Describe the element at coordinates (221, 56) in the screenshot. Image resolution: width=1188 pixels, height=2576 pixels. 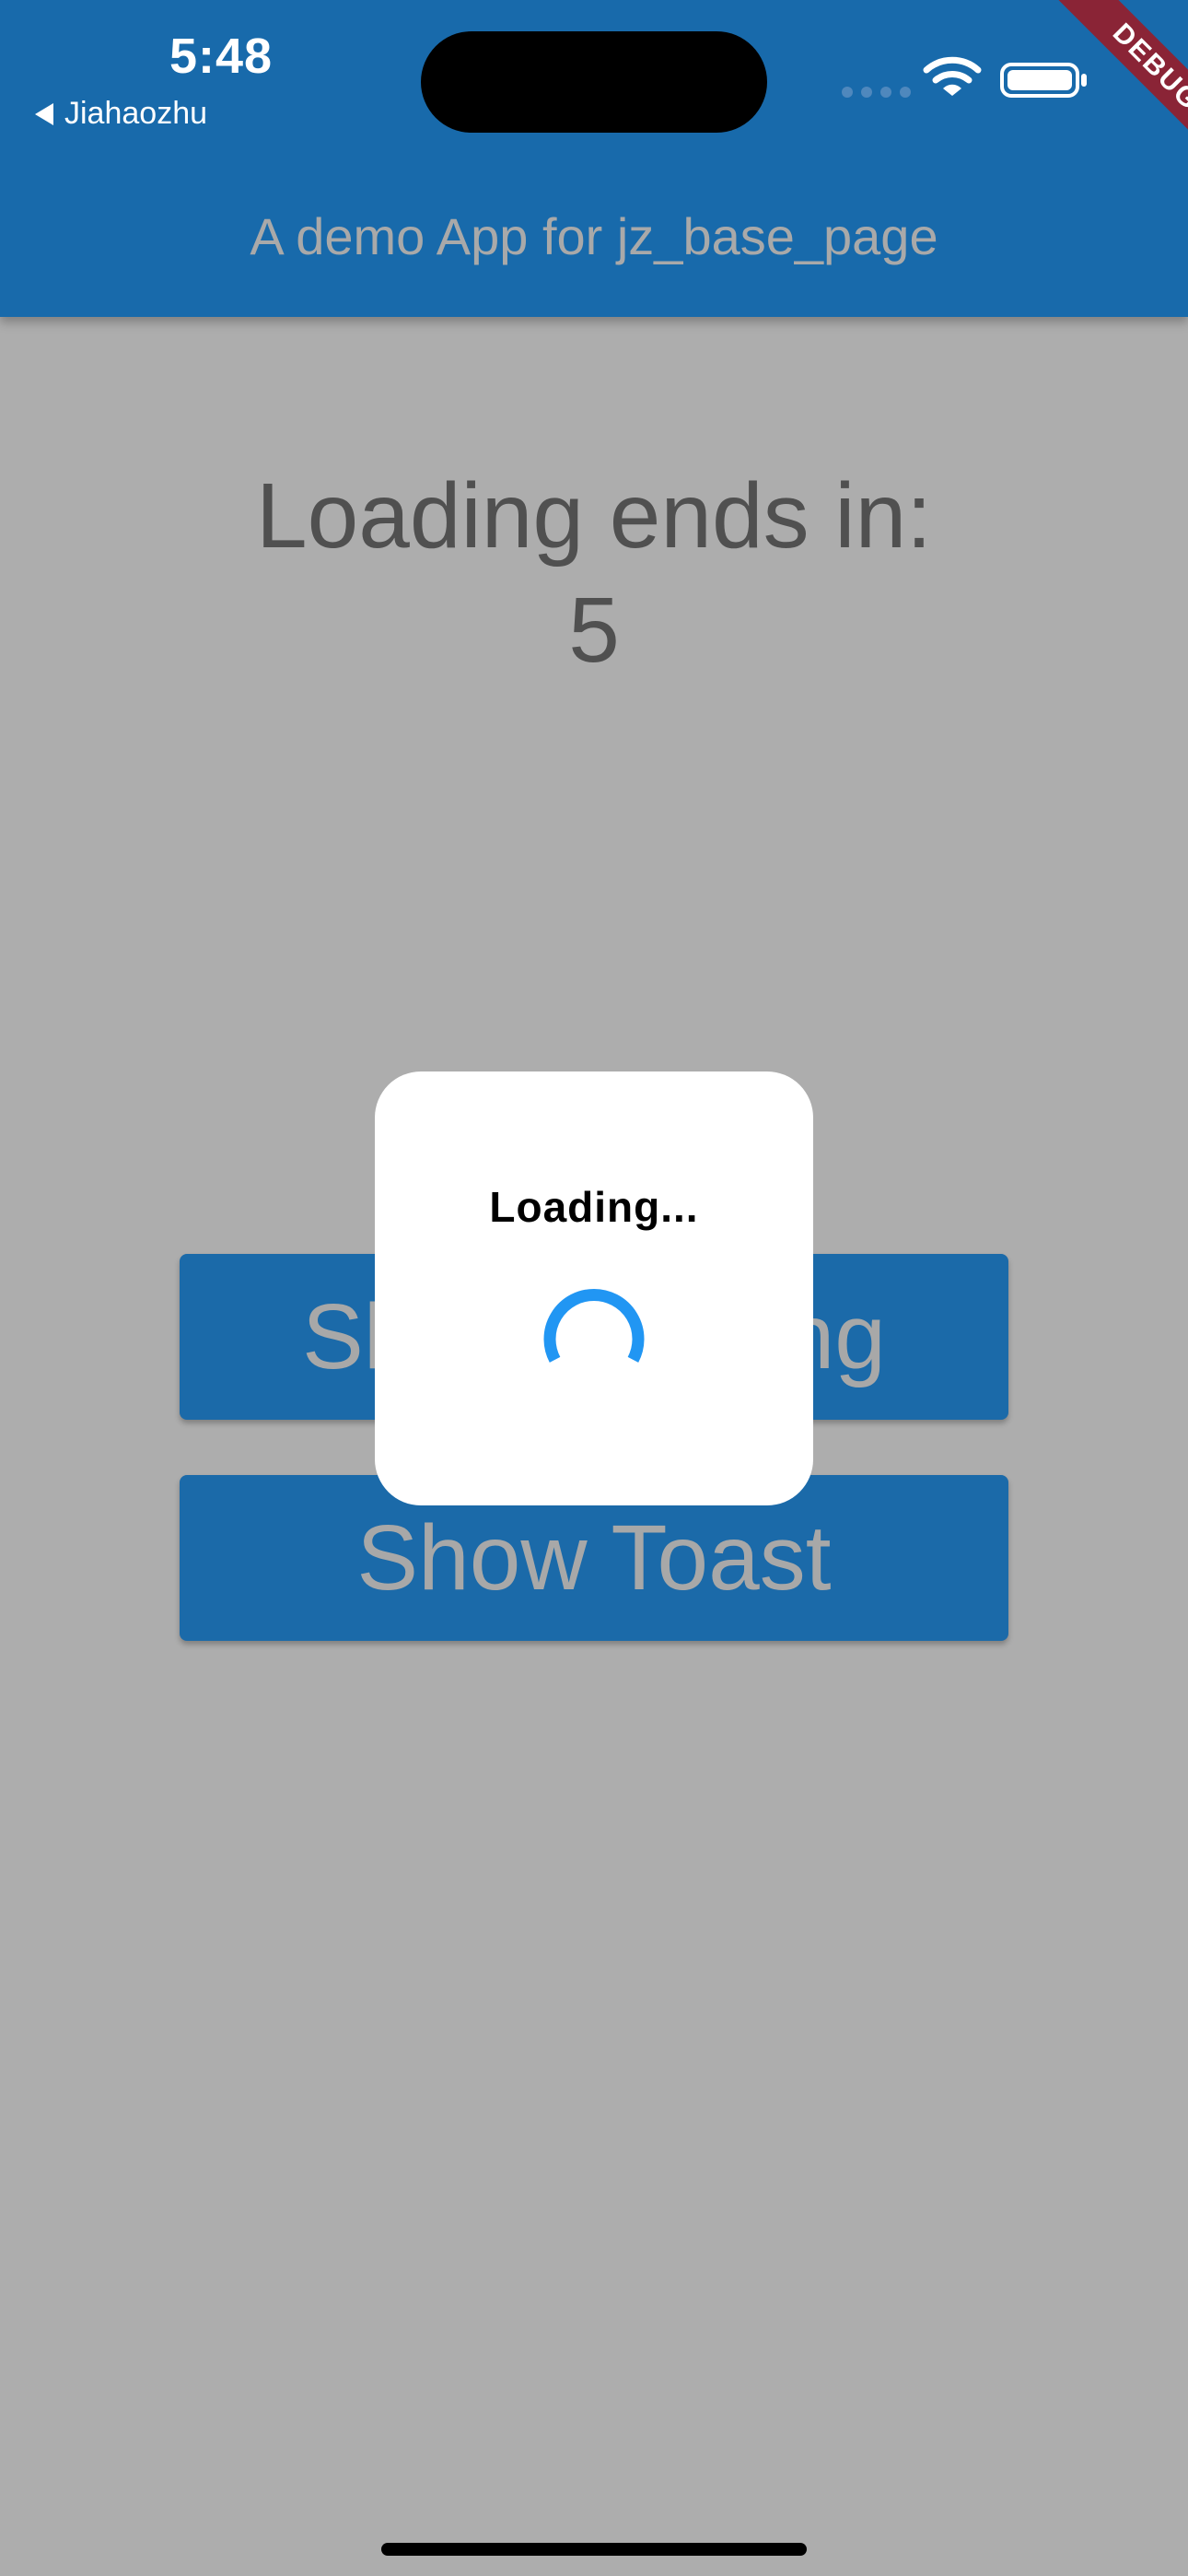
I see `status-time: 5:48` at that location.